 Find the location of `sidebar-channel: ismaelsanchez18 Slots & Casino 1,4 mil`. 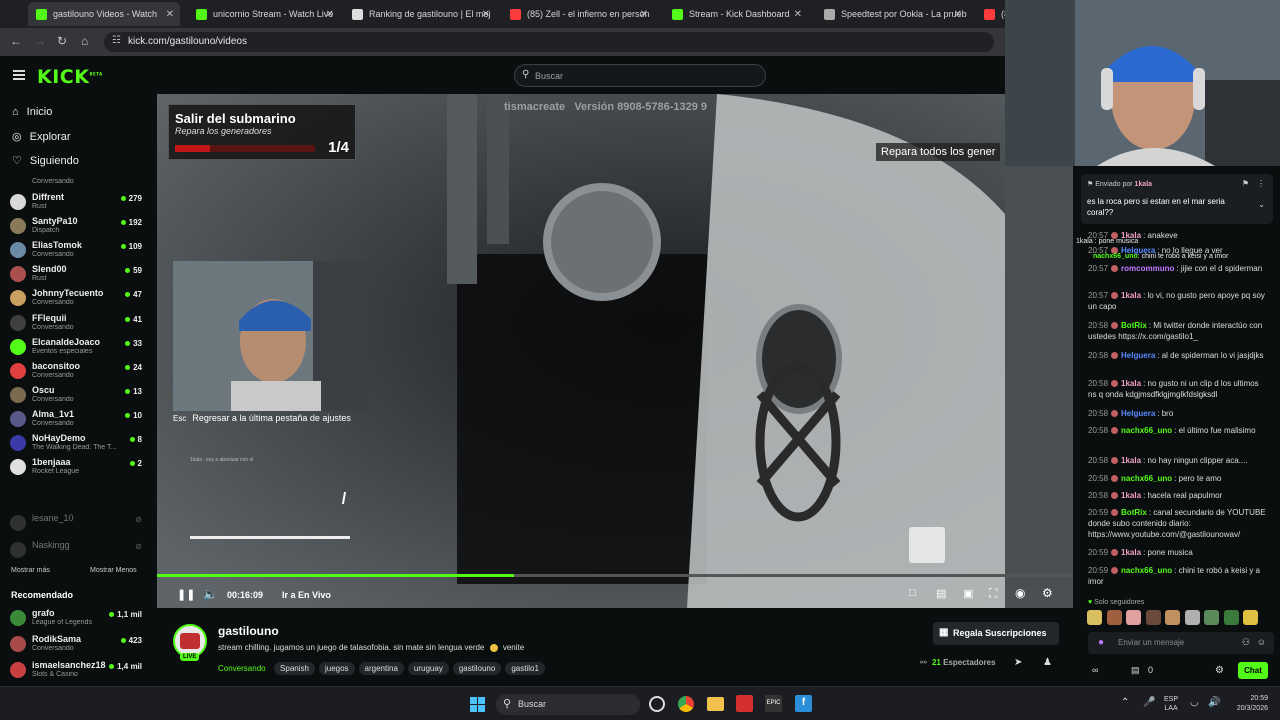

sidebar-channel: ismaelsanchez18 Slots & Casino 1,4 mil is located at coordinates (80, 672).